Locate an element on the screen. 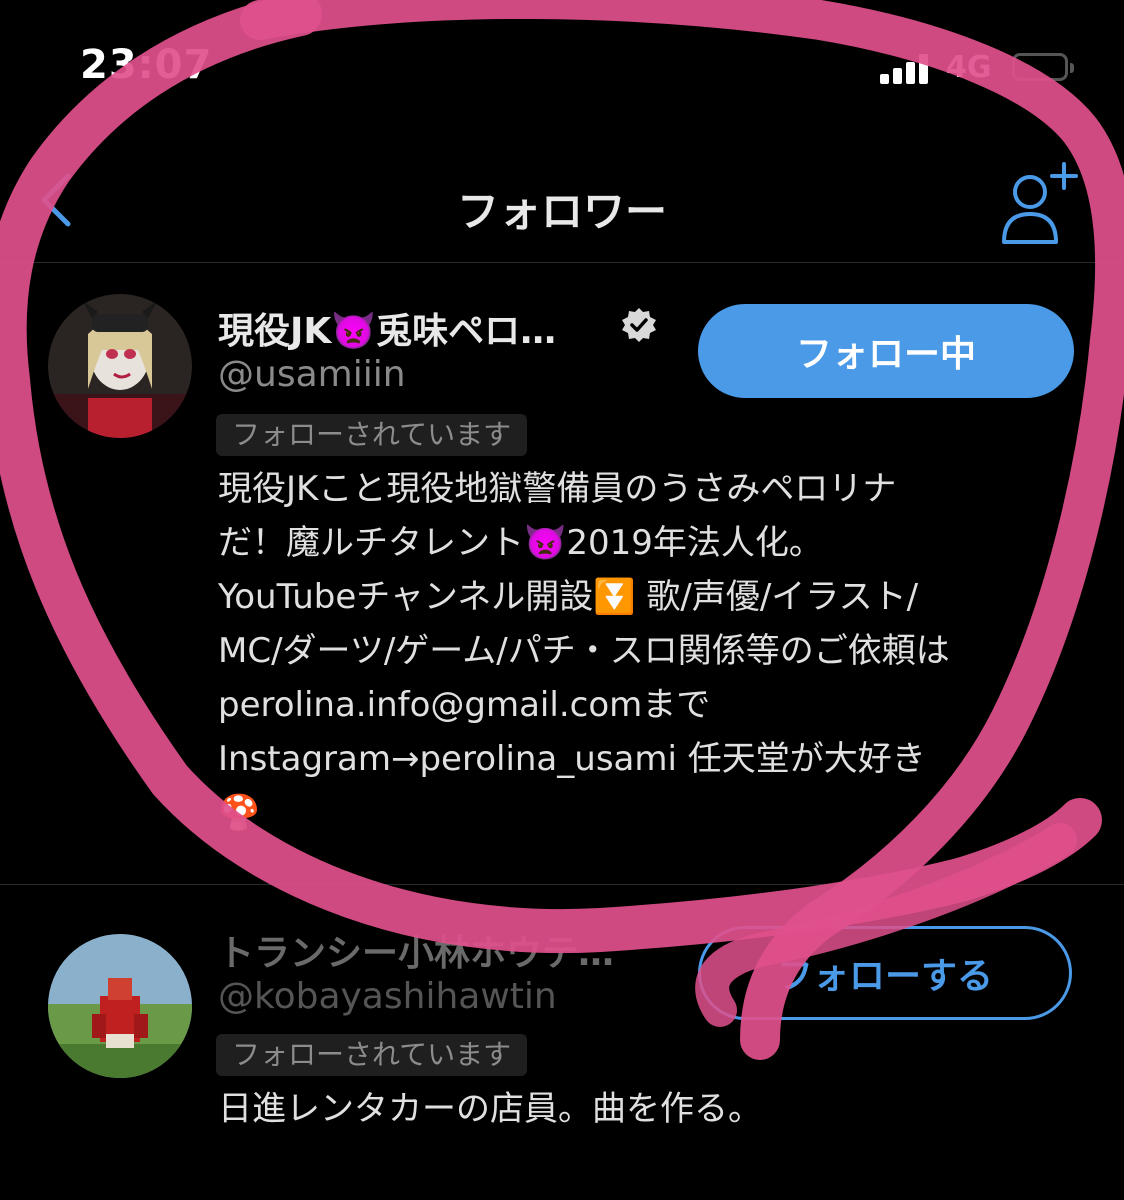 The image size is (1124, 1200). network-type: 4G is located at coordinates (969, 67).